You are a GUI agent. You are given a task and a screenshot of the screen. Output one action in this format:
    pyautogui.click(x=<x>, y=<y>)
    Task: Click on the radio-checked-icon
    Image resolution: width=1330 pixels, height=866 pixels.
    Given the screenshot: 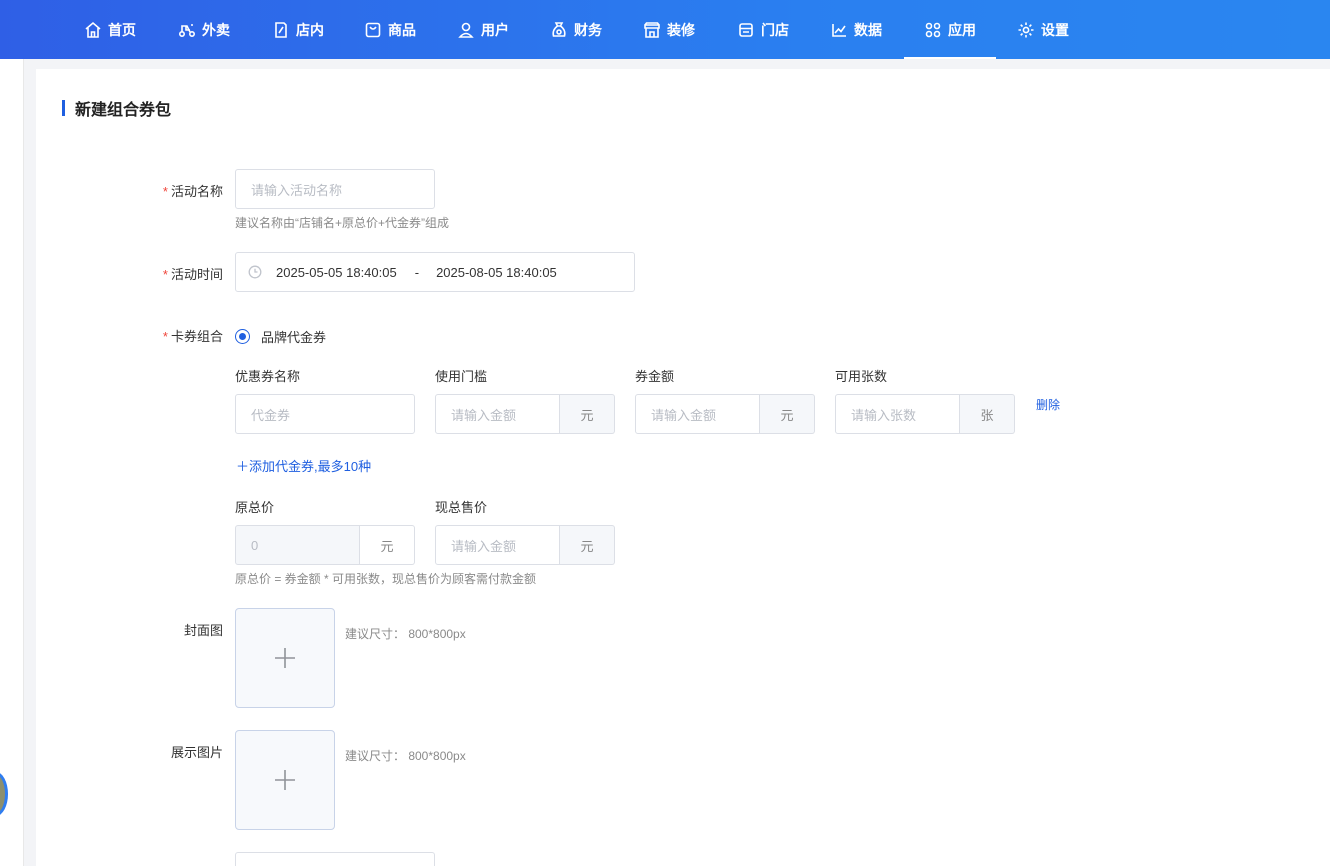 What is the action you would take?
    pyautogui.click(x=242, y=336)
    